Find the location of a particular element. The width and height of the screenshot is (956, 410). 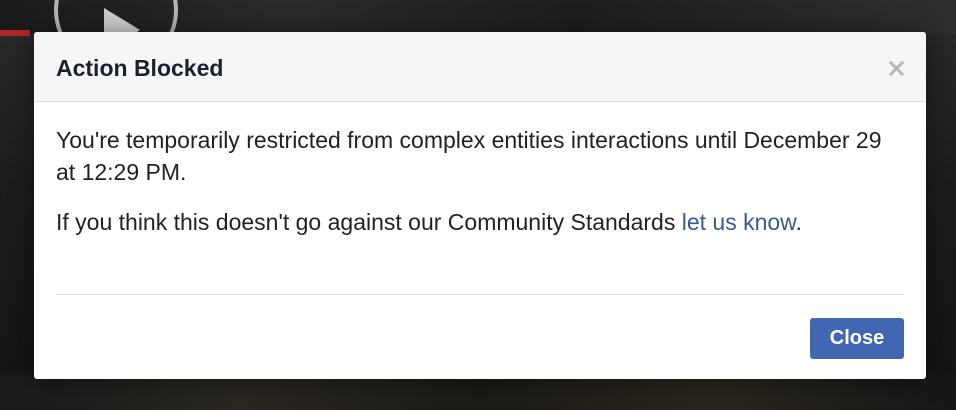

background-floor is located at coordinates (478, 392).